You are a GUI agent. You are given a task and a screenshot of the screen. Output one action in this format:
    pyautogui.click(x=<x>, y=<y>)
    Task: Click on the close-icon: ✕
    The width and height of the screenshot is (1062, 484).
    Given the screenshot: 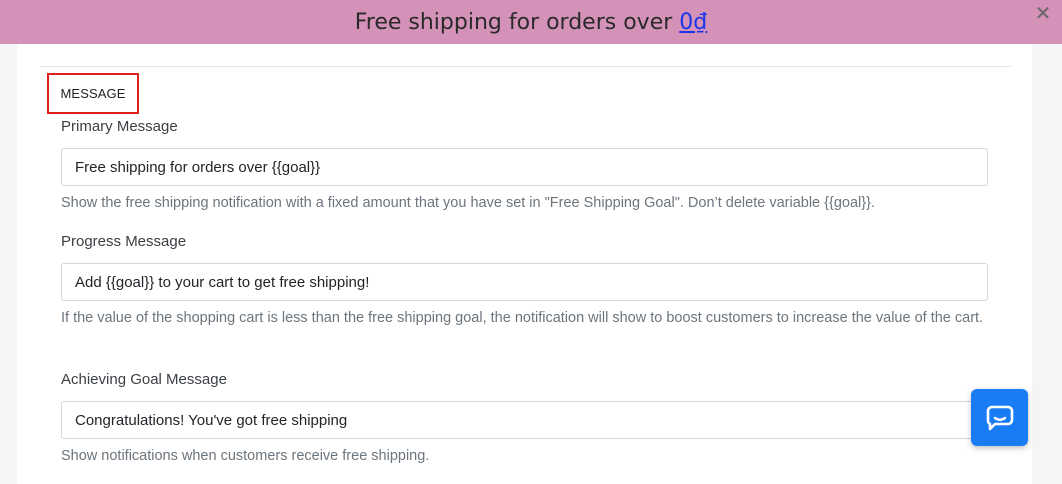 What is the action you would take?
    pyautogui.click(x=1043, y=13)
    